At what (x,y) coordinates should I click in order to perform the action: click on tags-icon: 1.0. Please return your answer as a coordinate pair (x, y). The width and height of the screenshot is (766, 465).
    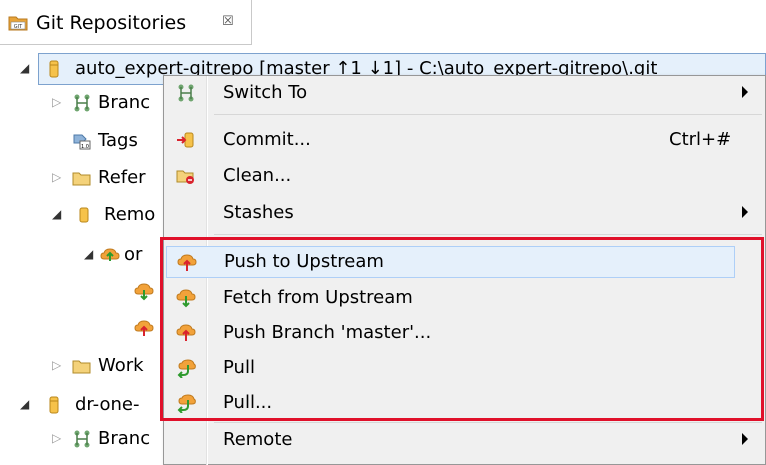
    Looking at the image, I should click on (82, 142).